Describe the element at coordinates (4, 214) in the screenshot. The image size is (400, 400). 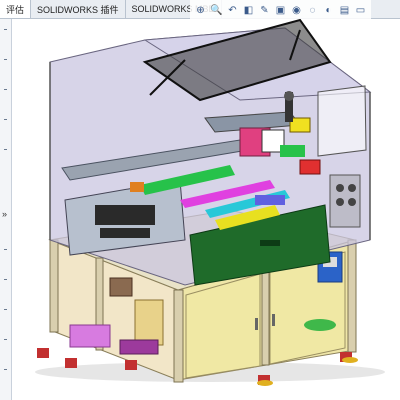
I see `expand-pane-button: »` at that location.